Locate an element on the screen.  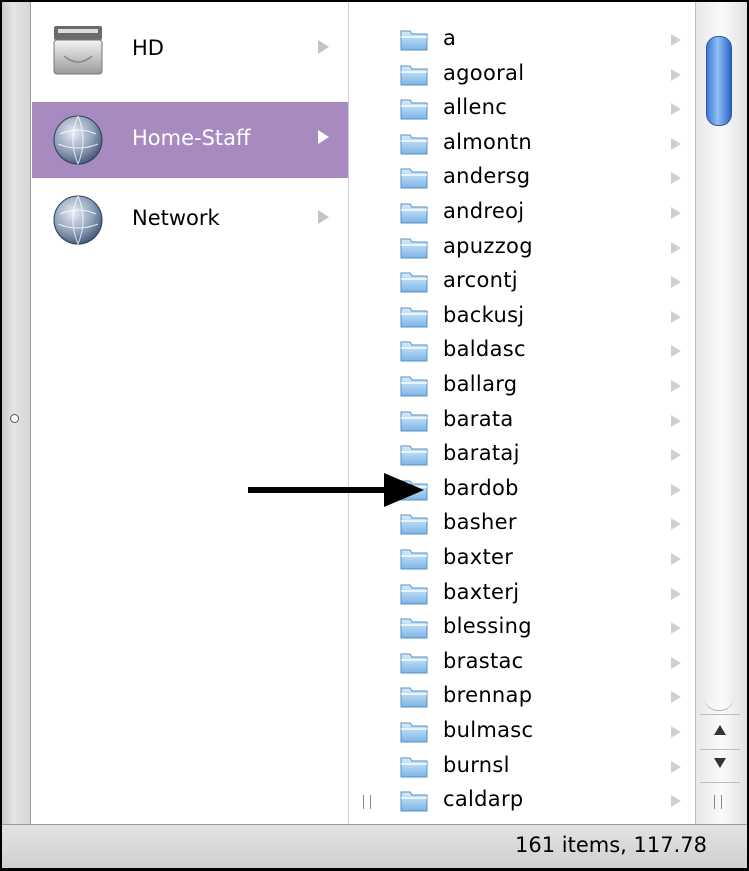
folder-name: baxterj is located at coordinates (481, 591).